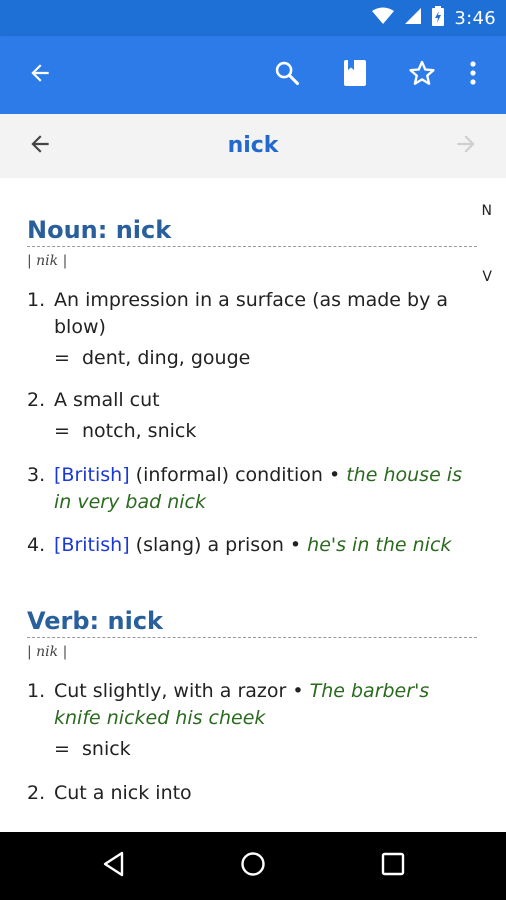  What do you see at coordinates (106, 749) in the screenshot?
I see `synonym-list: snick` at bounding box center [106, 749].